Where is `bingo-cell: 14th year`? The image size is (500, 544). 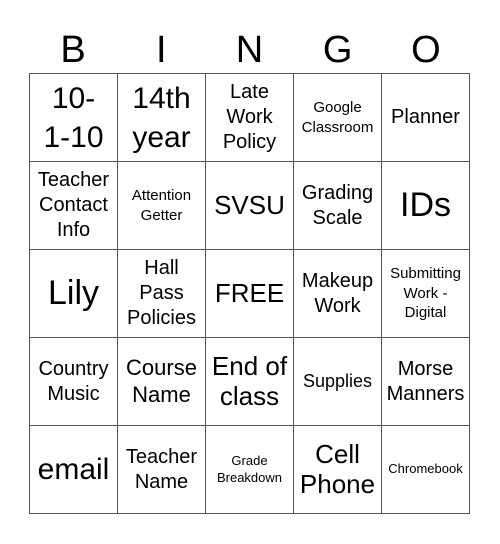
bingo-cell: 14th year is located at coordinates (162, 118).